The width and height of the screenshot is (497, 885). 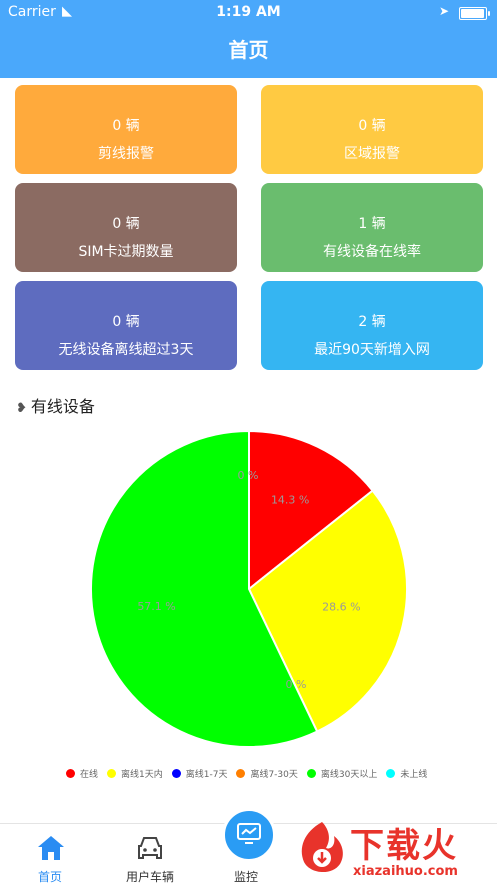 What do you see at coordinates (404, 846) in the screenshot?
I see `watermark-text: 下载火` at bounding box center [404, 846].